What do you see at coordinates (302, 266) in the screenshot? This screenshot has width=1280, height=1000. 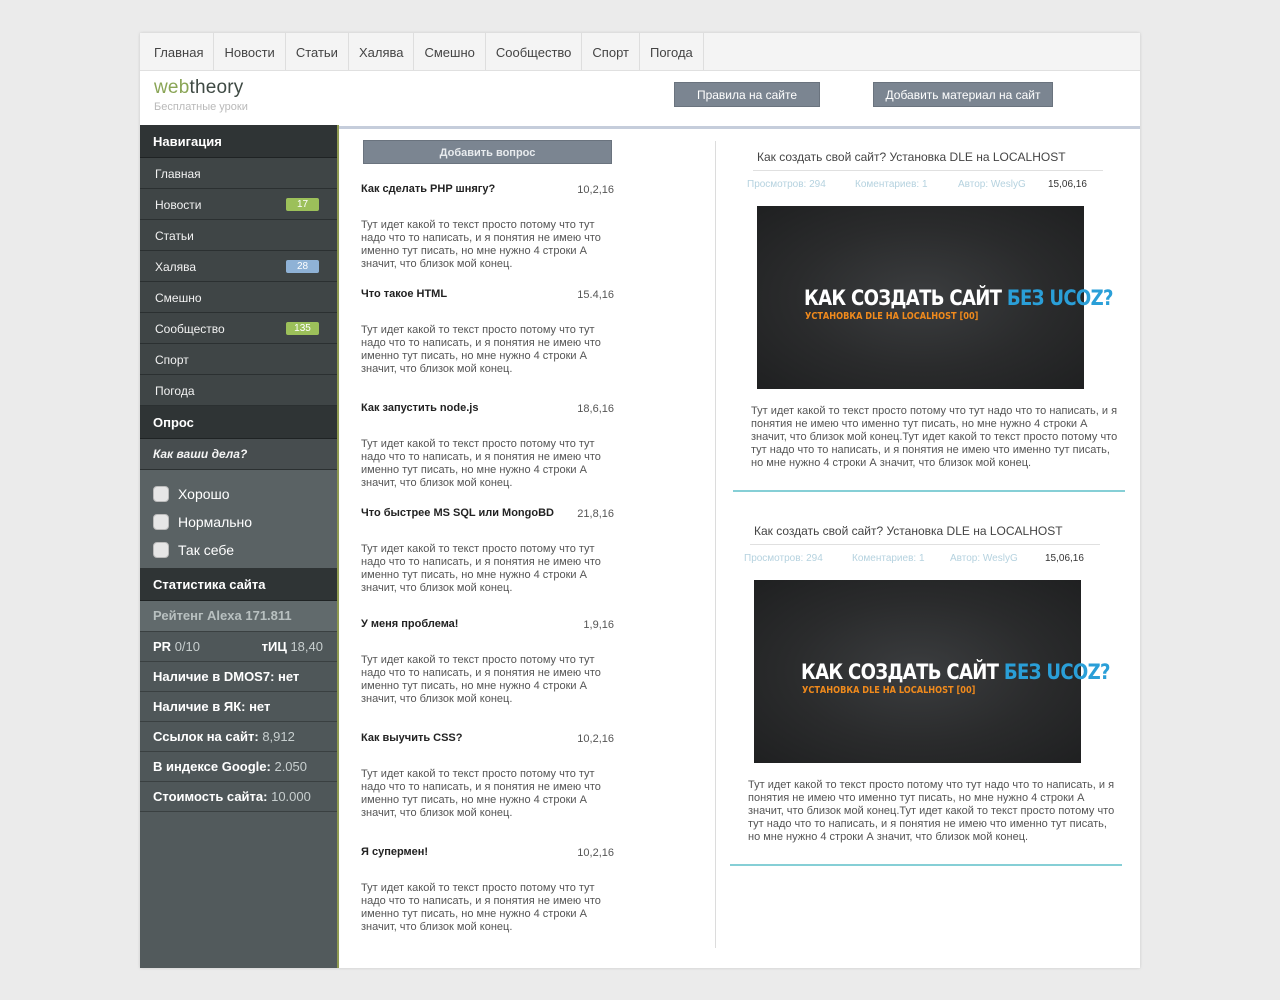 I see `count-badge: 28` at bounding box center [302, 266].